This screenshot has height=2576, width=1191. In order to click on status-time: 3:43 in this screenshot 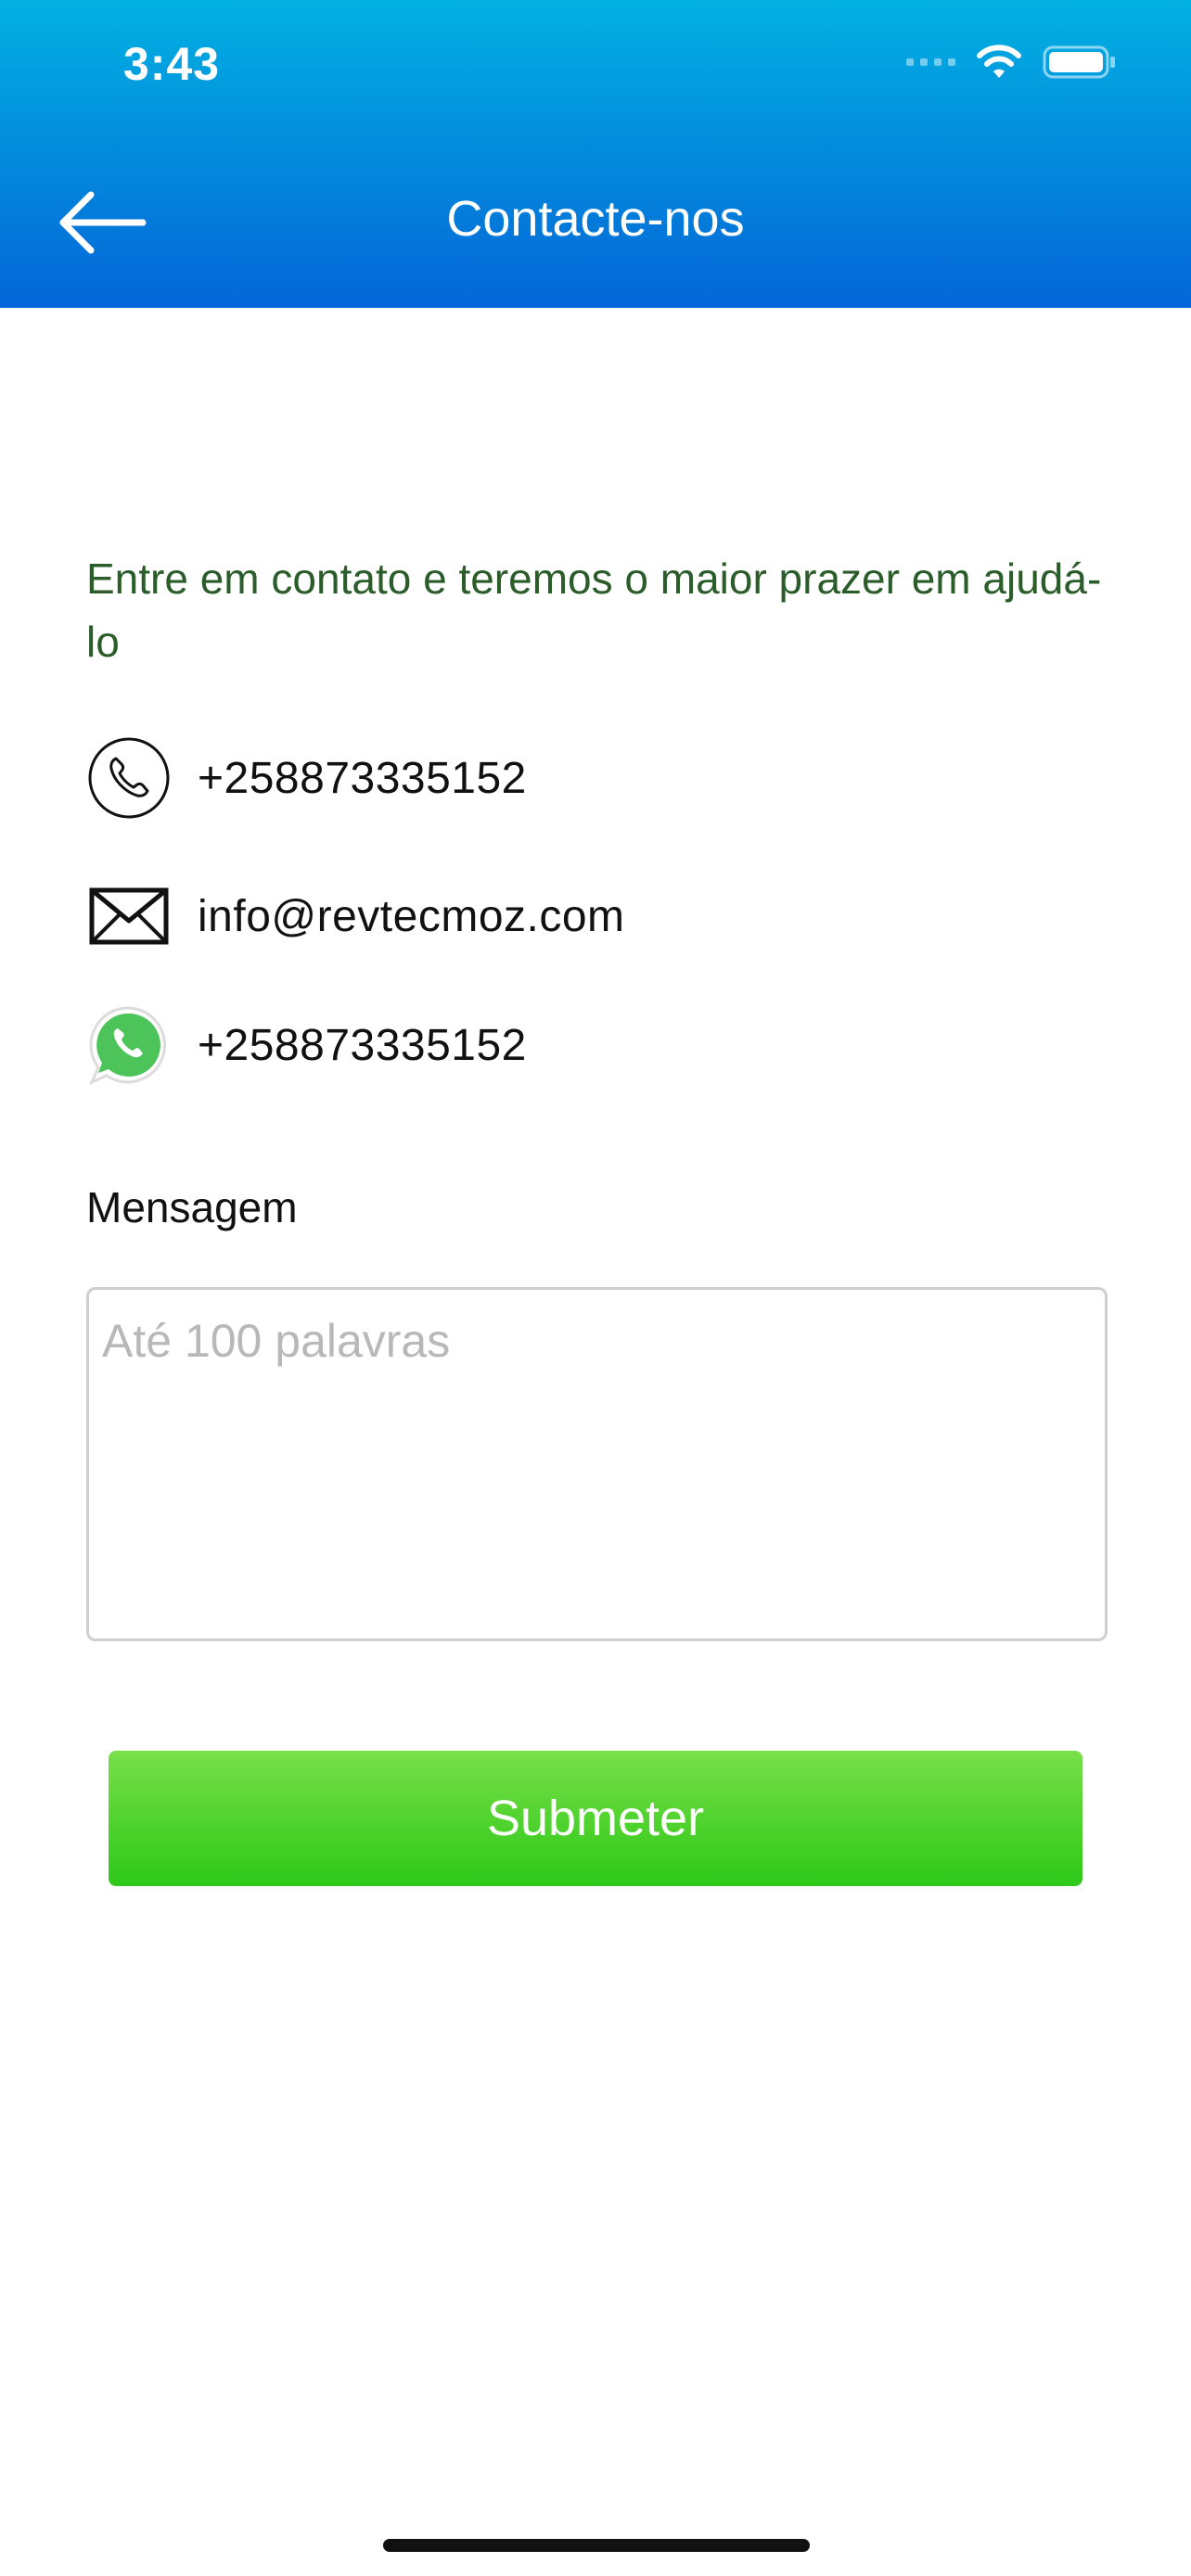, I will do `click(172, 64)`.